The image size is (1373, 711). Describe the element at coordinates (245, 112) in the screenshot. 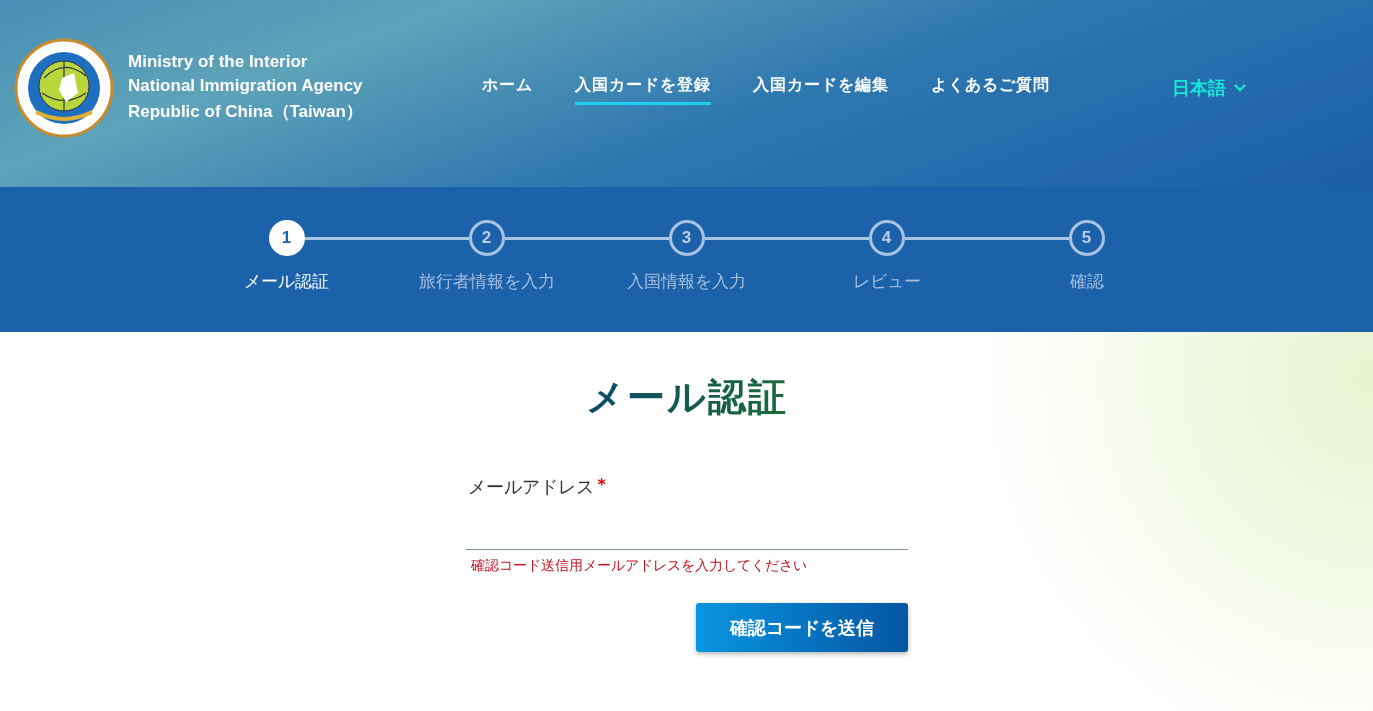

I see `agency-name-line: Republic of China（Taiwan）` at that location.